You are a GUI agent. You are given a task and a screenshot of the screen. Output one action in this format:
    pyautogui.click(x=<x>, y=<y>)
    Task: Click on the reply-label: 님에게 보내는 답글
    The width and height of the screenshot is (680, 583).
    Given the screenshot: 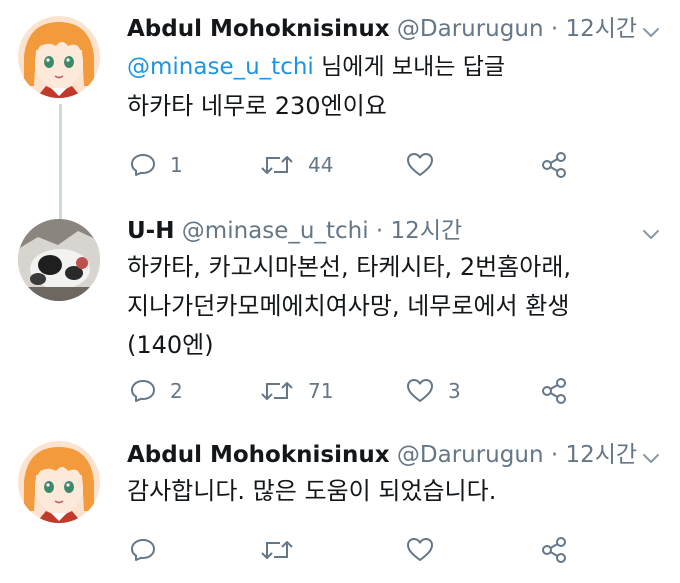 What is the action you would take?
    pyautogui.click(x=409, y=67)
    